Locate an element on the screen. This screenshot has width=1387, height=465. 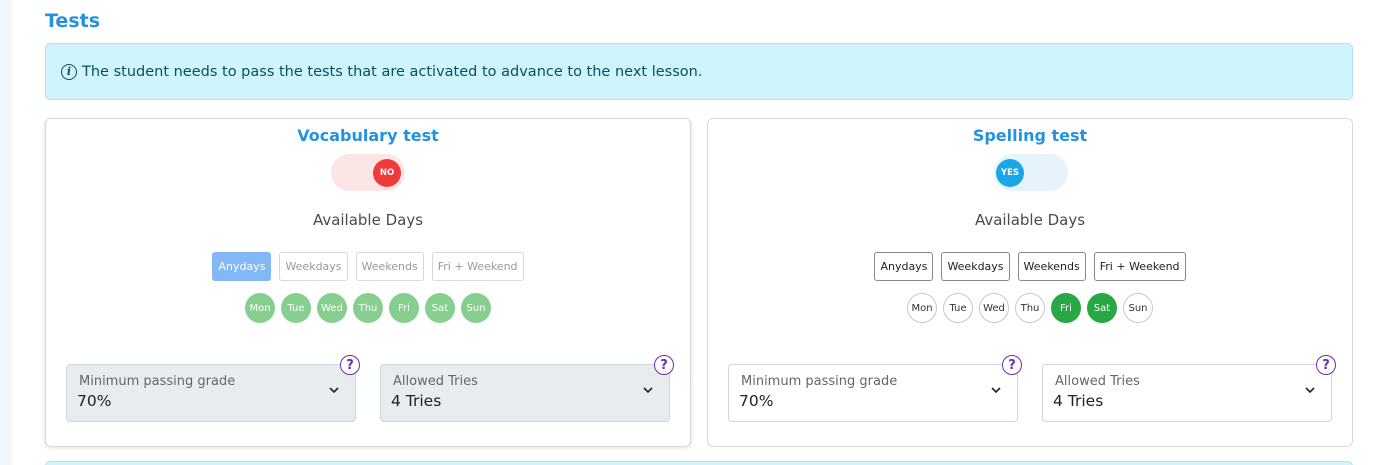
info-circle-icon: i is located at coordinates (69, 71).